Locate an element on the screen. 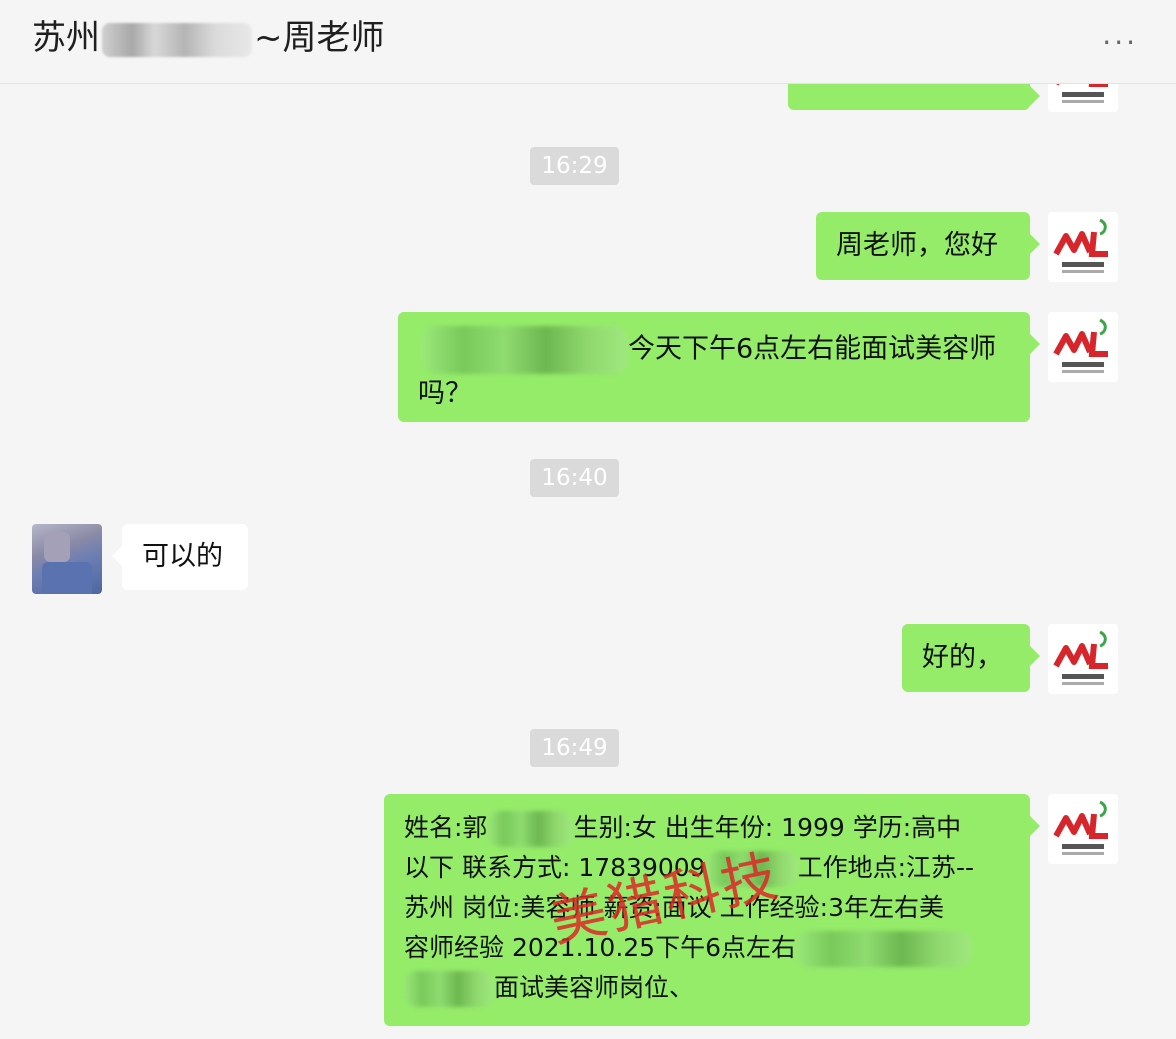  message-text-line: 工作地点:江苏-- is located at coordinates (886, 867).